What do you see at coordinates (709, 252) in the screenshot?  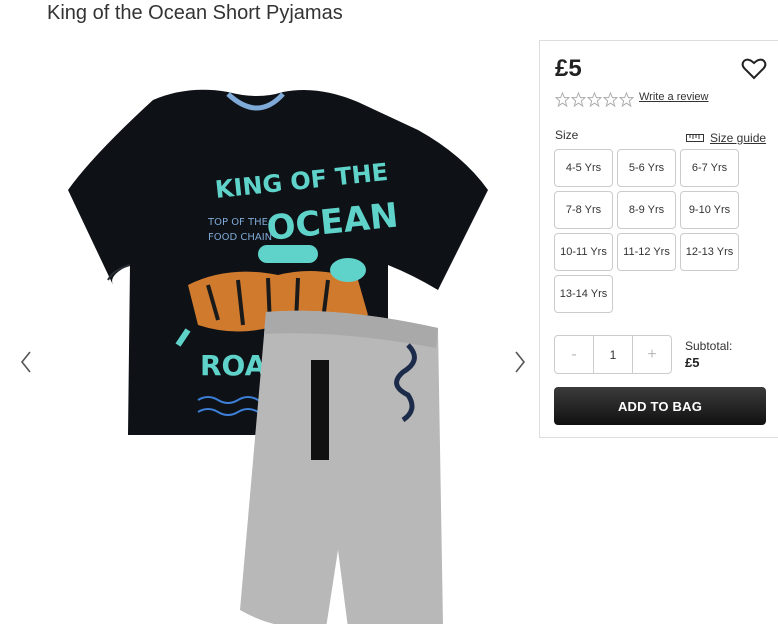 I see `size-option: 12-13 Yrs` at bounding box center [709, 252].